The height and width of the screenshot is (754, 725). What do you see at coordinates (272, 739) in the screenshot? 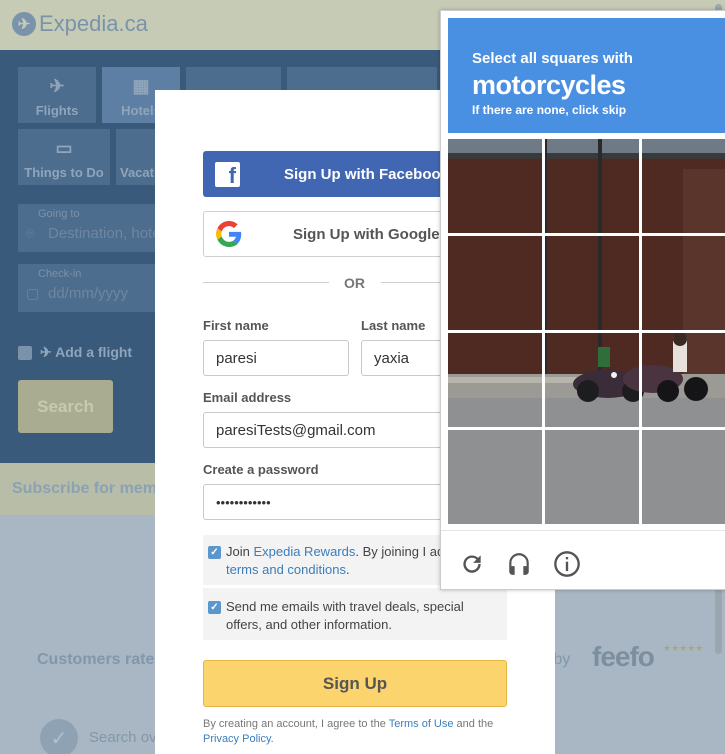
I see `legal-end: .` at bounding box center [272, 739].